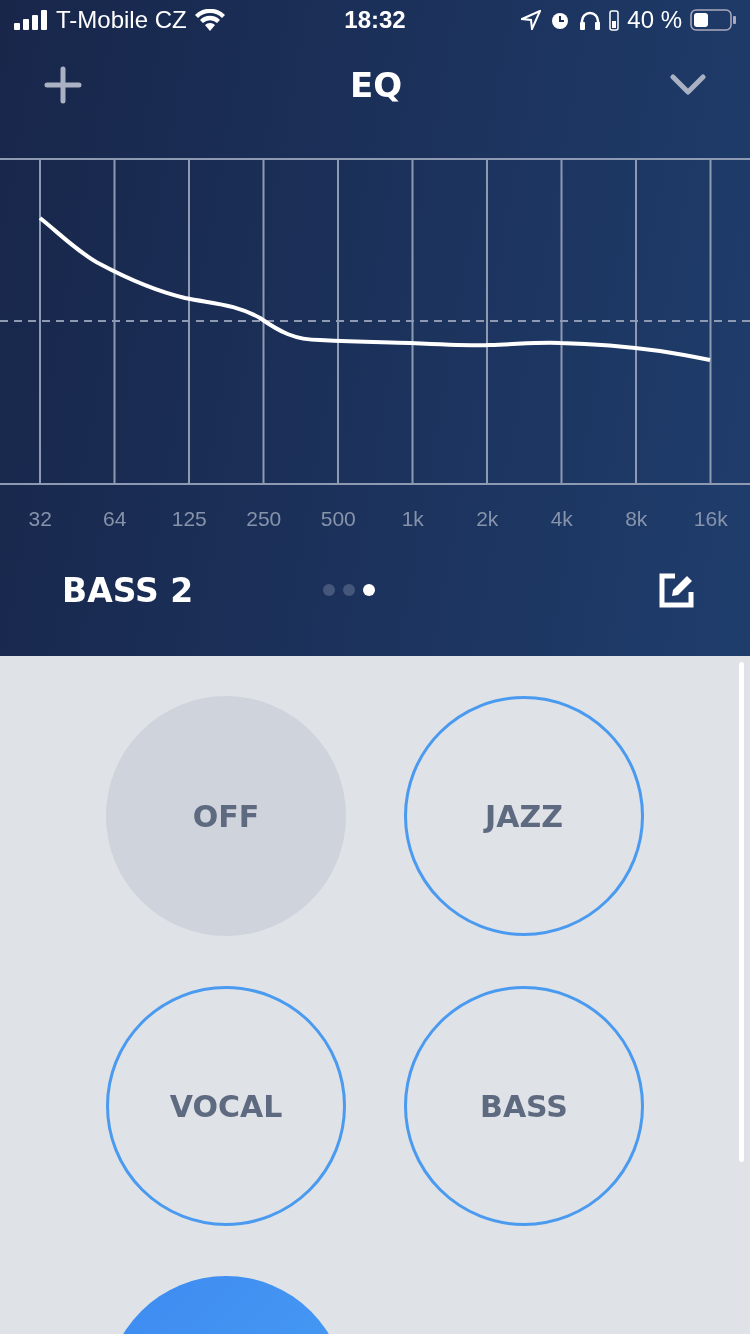 This screenshot has height=1334, width=750. I want to click on band-label: 64, so click(115, 519).